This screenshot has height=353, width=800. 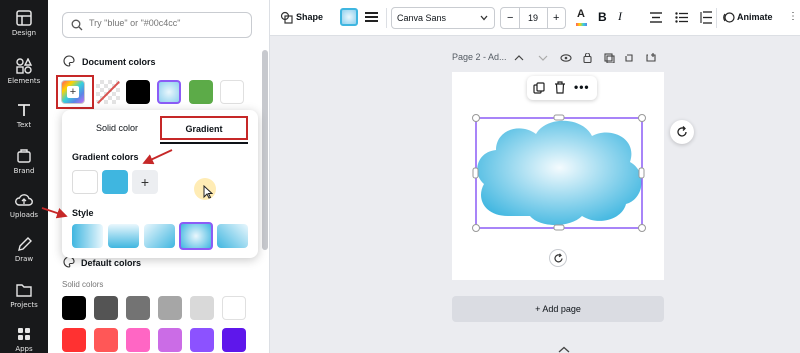 I want to click on refresh-icon, so click(x=682, y=131).